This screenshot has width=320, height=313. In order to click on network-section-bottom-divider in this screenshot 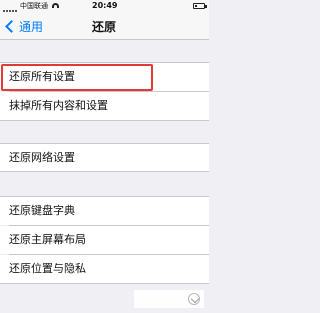, I will do `click(104, 171)`.